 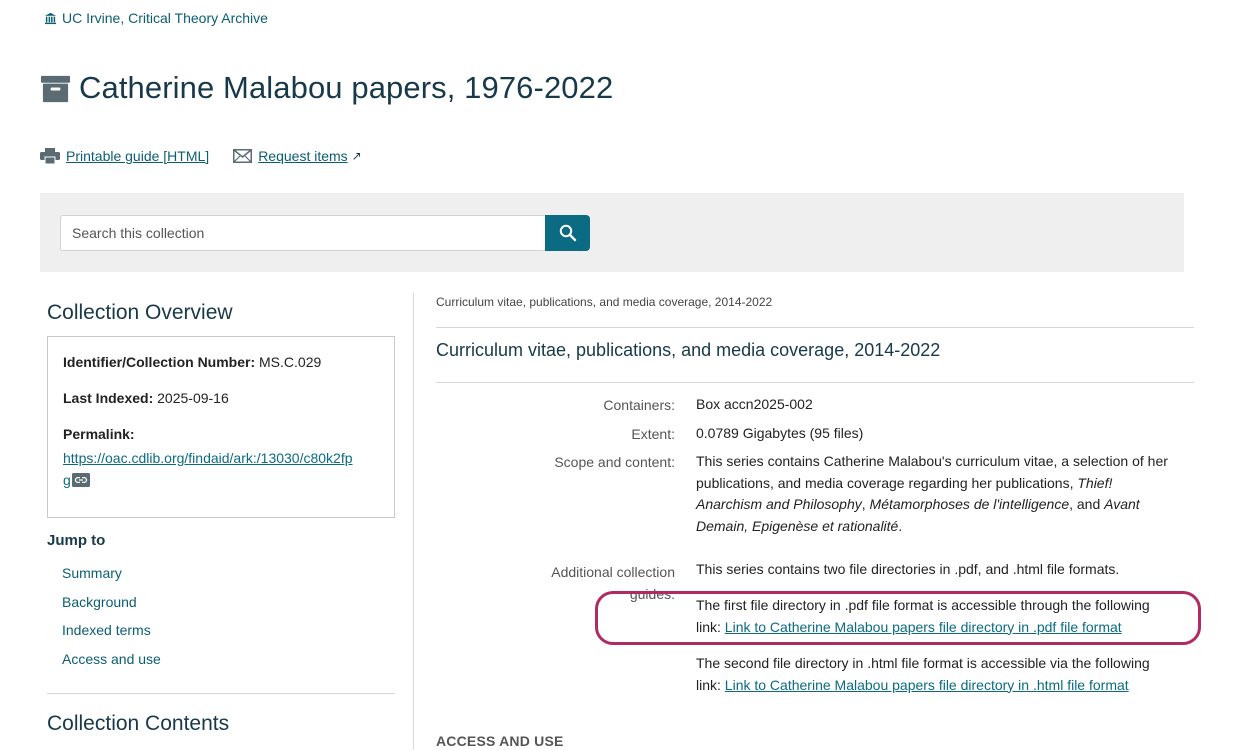 What do you see at coordinates (140, 312) in the screenshot?
I see `collection-overview-heading: Collection Overview` at bounding box center [140, 312].